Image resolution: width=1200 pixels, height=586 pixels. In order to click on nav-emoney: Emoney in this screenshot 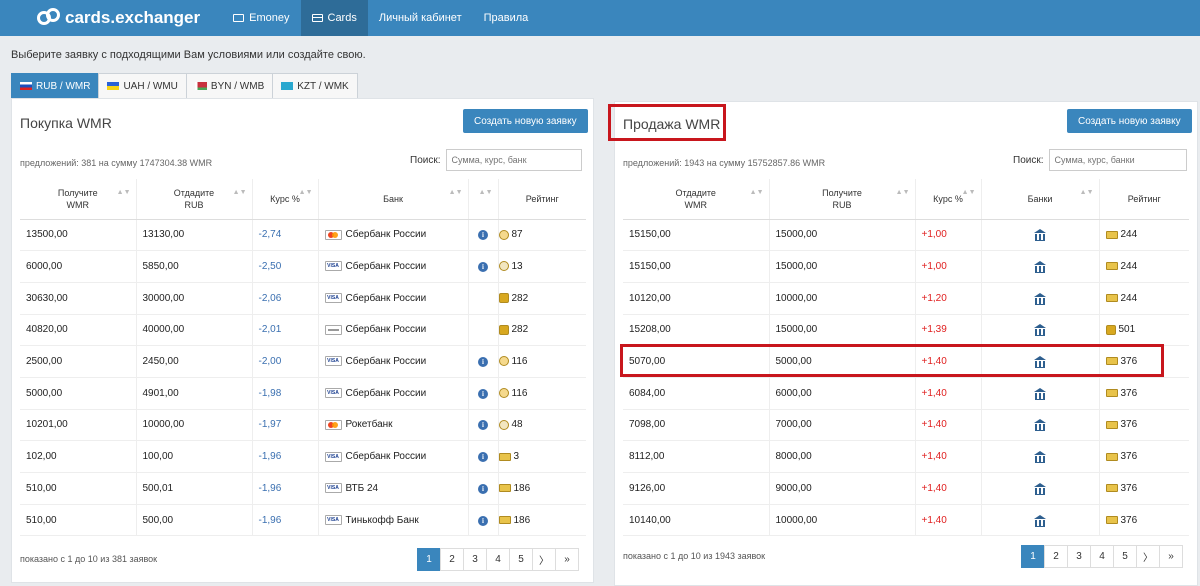, I will do `click(261, 18)`.